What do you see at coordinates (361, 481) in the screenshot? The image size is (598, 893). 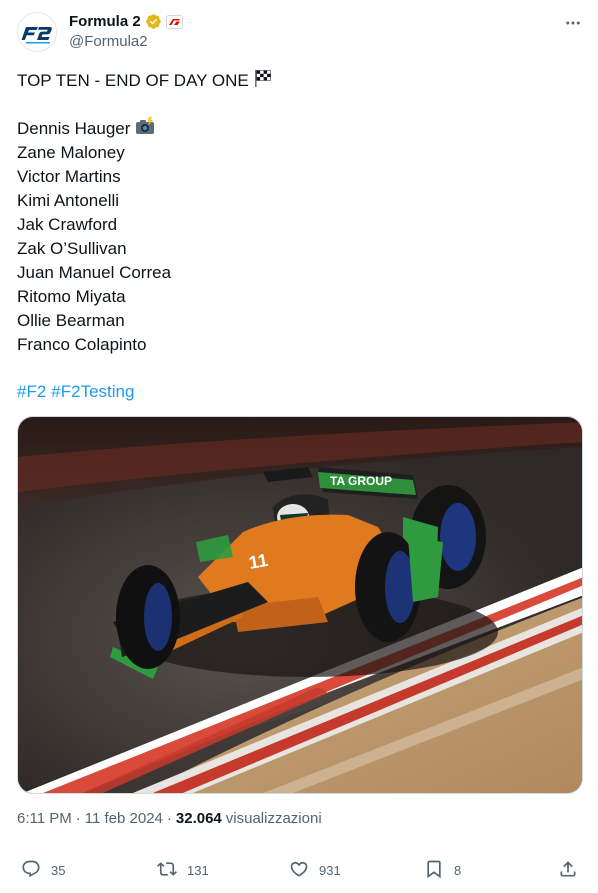 I see `rear-wing-sponsor-text: TA GROUP` at bounding box center [361, 481].